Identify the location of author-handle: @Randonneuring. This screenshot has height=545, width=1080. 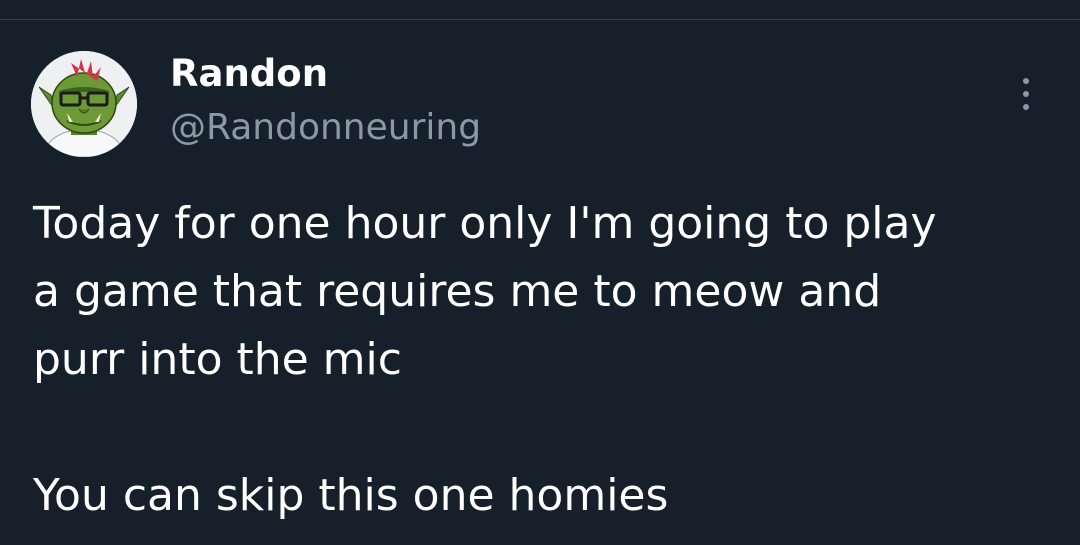
(325, 128).